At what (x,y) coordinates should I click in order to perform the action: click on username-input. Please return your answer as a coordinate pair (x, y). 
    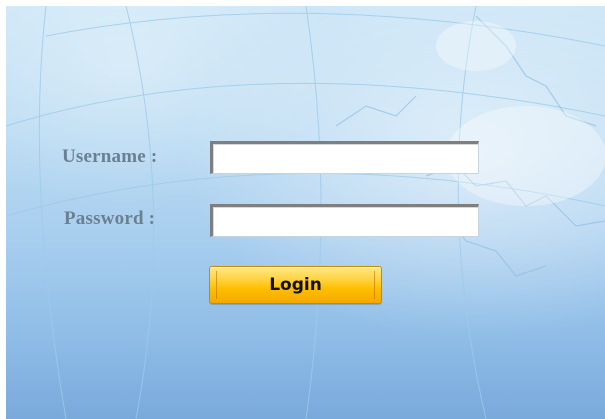
    Looking at the image, I should click on (344, 157).